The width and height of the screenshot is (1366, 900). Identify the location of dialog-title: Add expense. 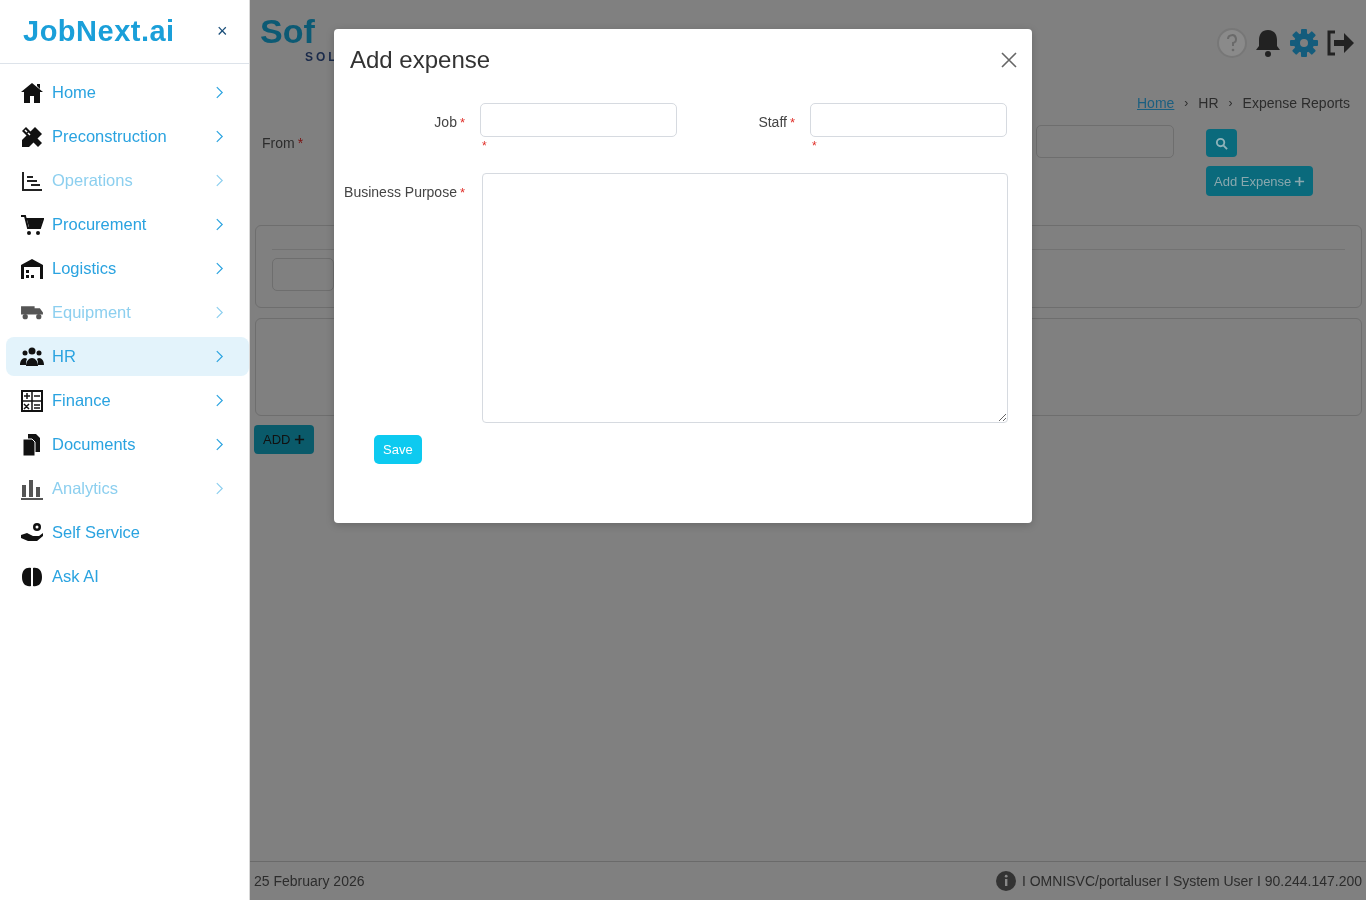
(420, 60).